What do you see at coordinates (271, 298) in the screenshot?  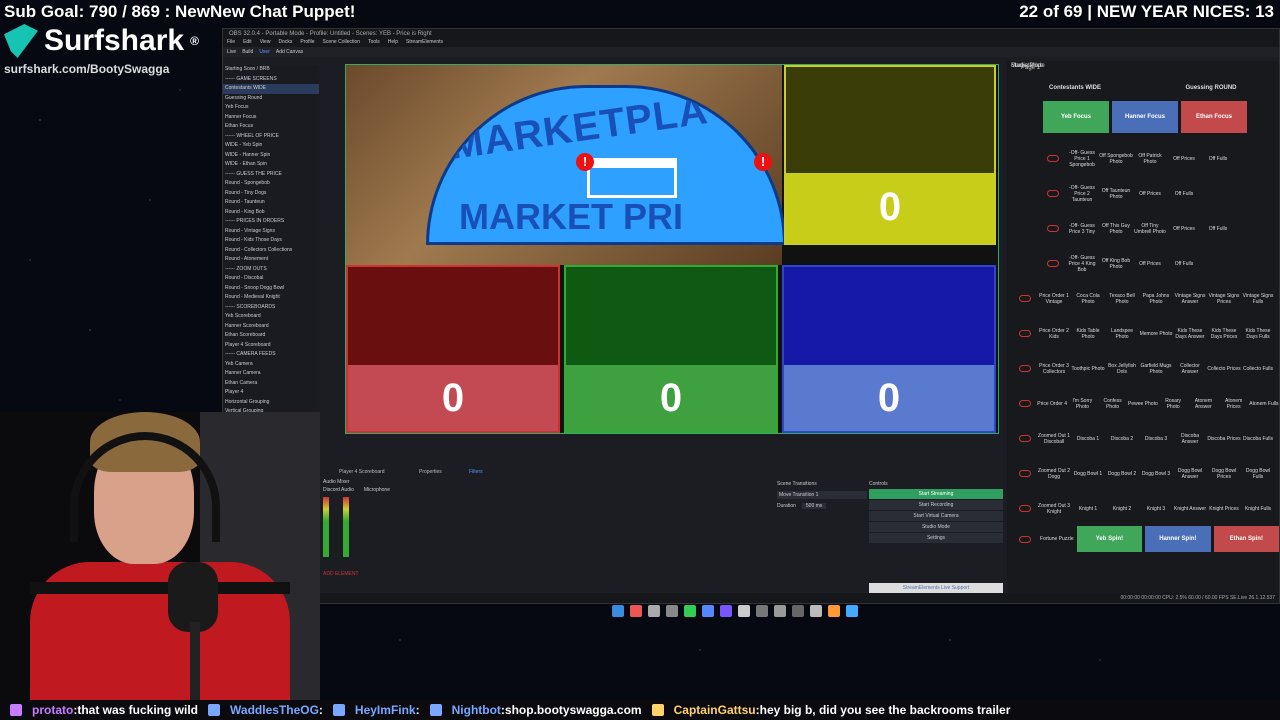 I see `scene-item: Round - Medieval Knight` at bounding box center [271, 298].